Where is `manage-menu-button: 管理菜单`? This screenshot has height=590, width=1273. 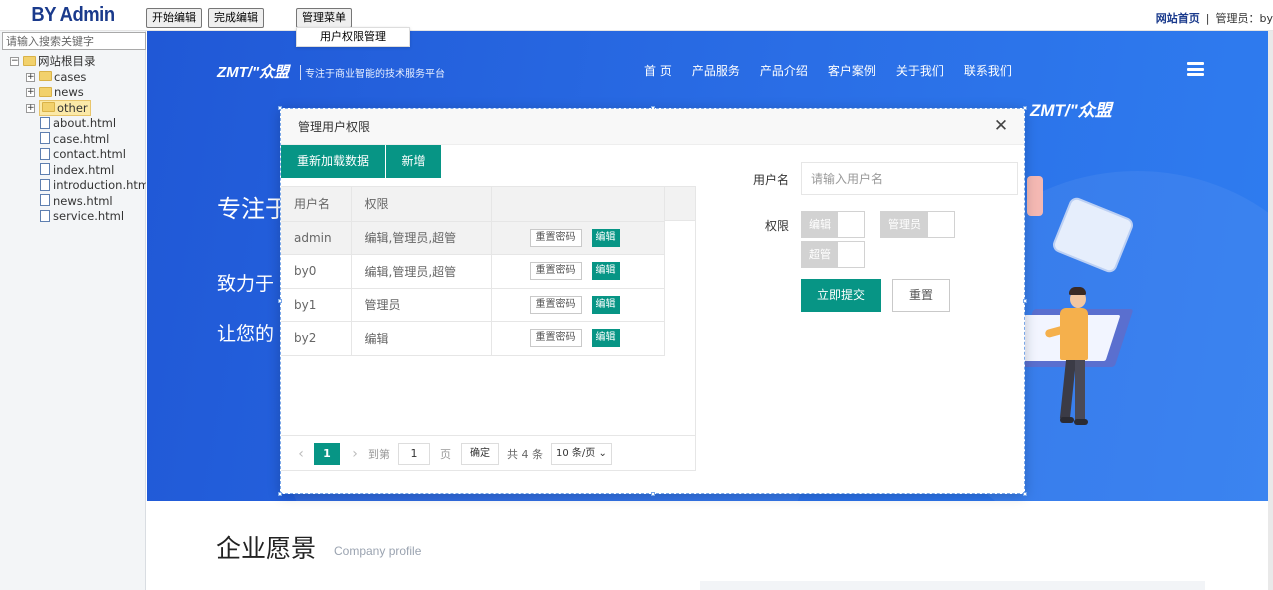
manage-menu-button: 管理菜单 is located at coordinates (324, 18).